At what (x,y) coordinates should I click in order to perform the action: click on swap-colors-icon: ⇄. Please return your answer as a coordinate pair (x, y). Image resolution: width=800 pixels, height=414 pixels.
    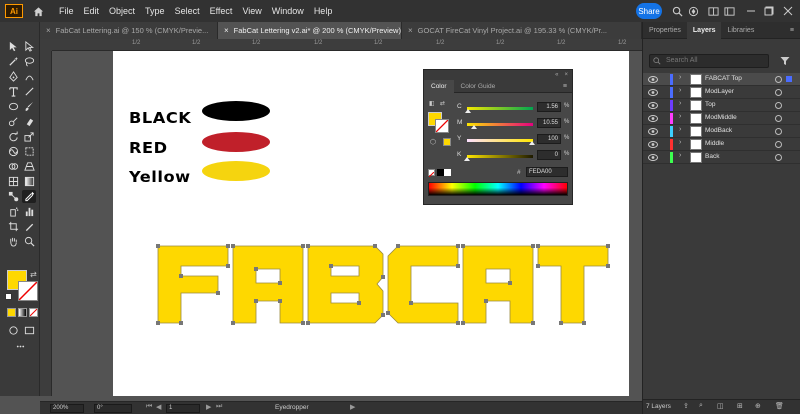
    Looking at the image, I should click on (442, 103).